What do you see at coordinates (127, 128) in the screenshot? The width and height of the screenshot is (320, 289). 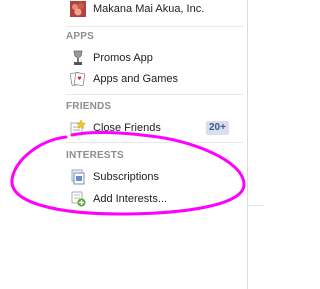 I see `sidebar-item-label: Close Friends` at bounding box center [127, 128].